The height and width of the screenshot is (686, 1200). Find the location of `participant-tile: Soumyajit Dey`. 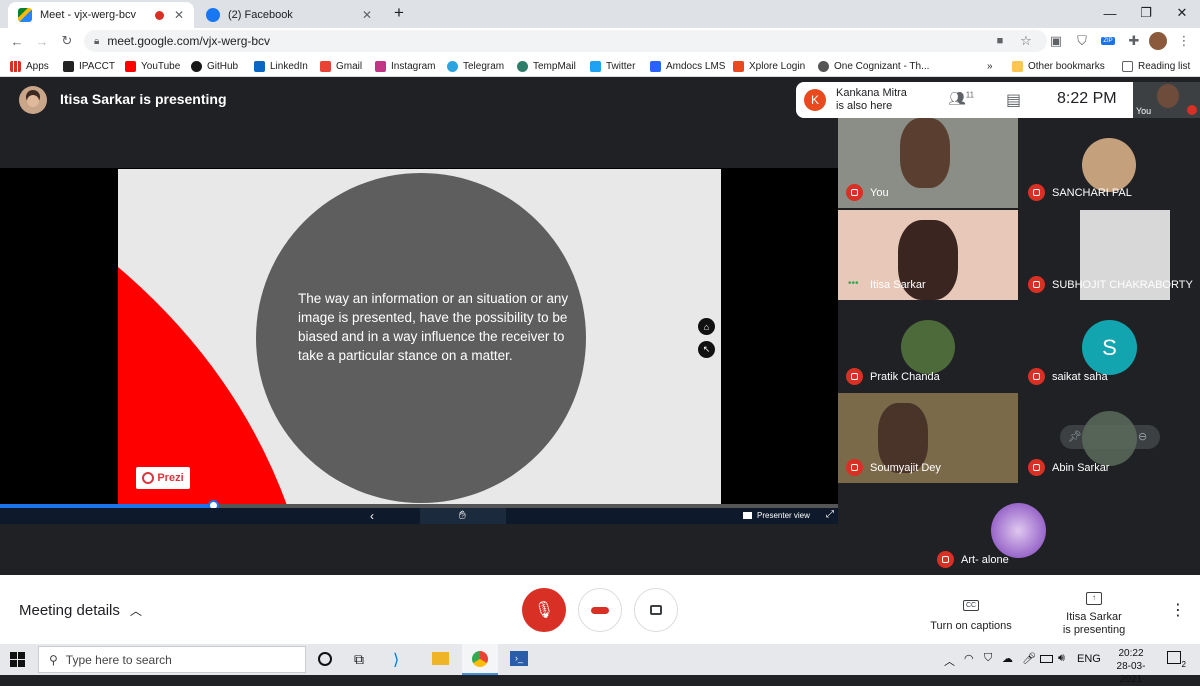

participant-tile: Soumyajit Dey is located at coordinates (928, 438).